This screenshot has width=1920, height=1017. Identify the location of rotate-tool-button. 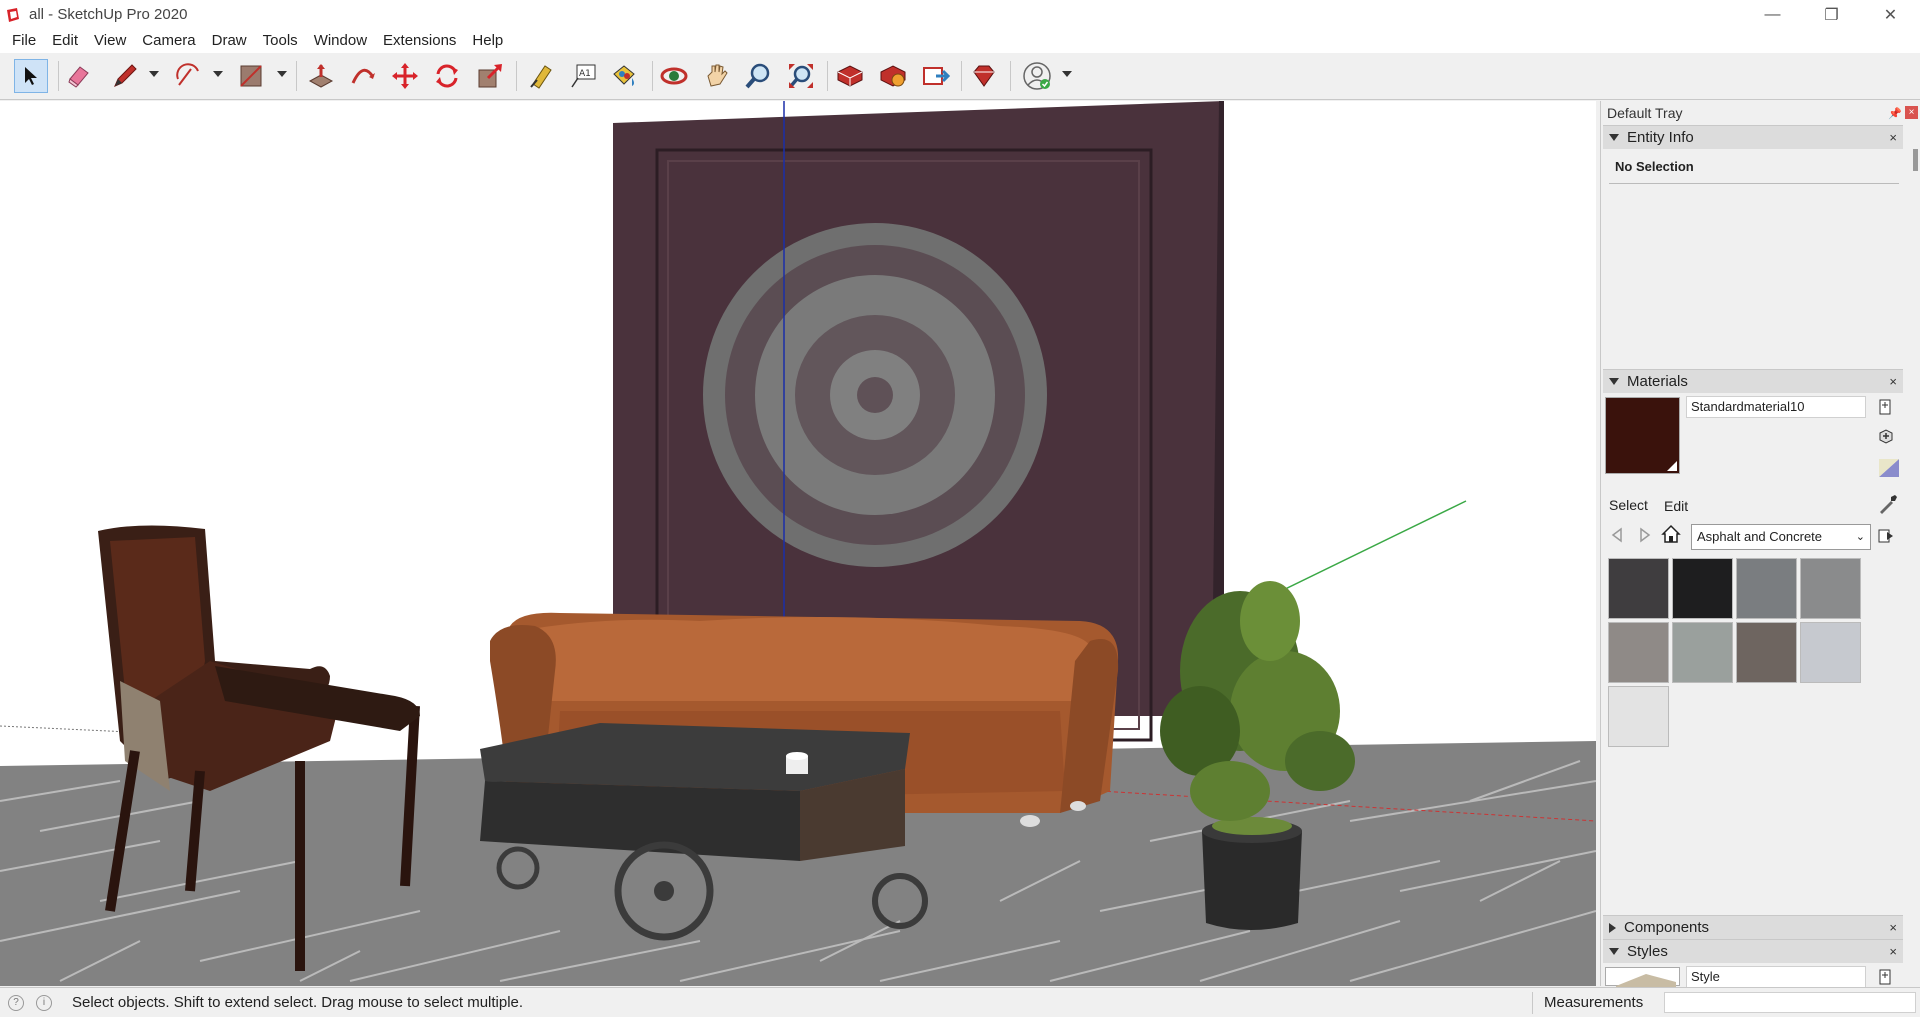
(447, 76).